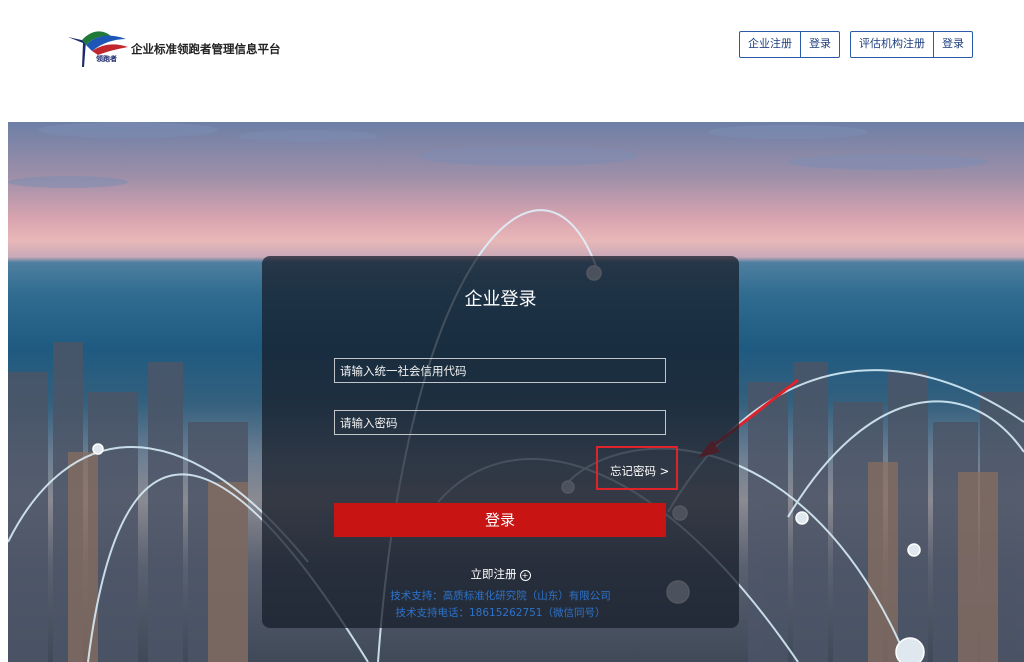 Image resolution: width=1024 pixels, height=662 pixels. What do you see at coordinates (819, 44) in the screenshot?
I see `enterprise-login-button: 登录` at bounding box center [819, 44].